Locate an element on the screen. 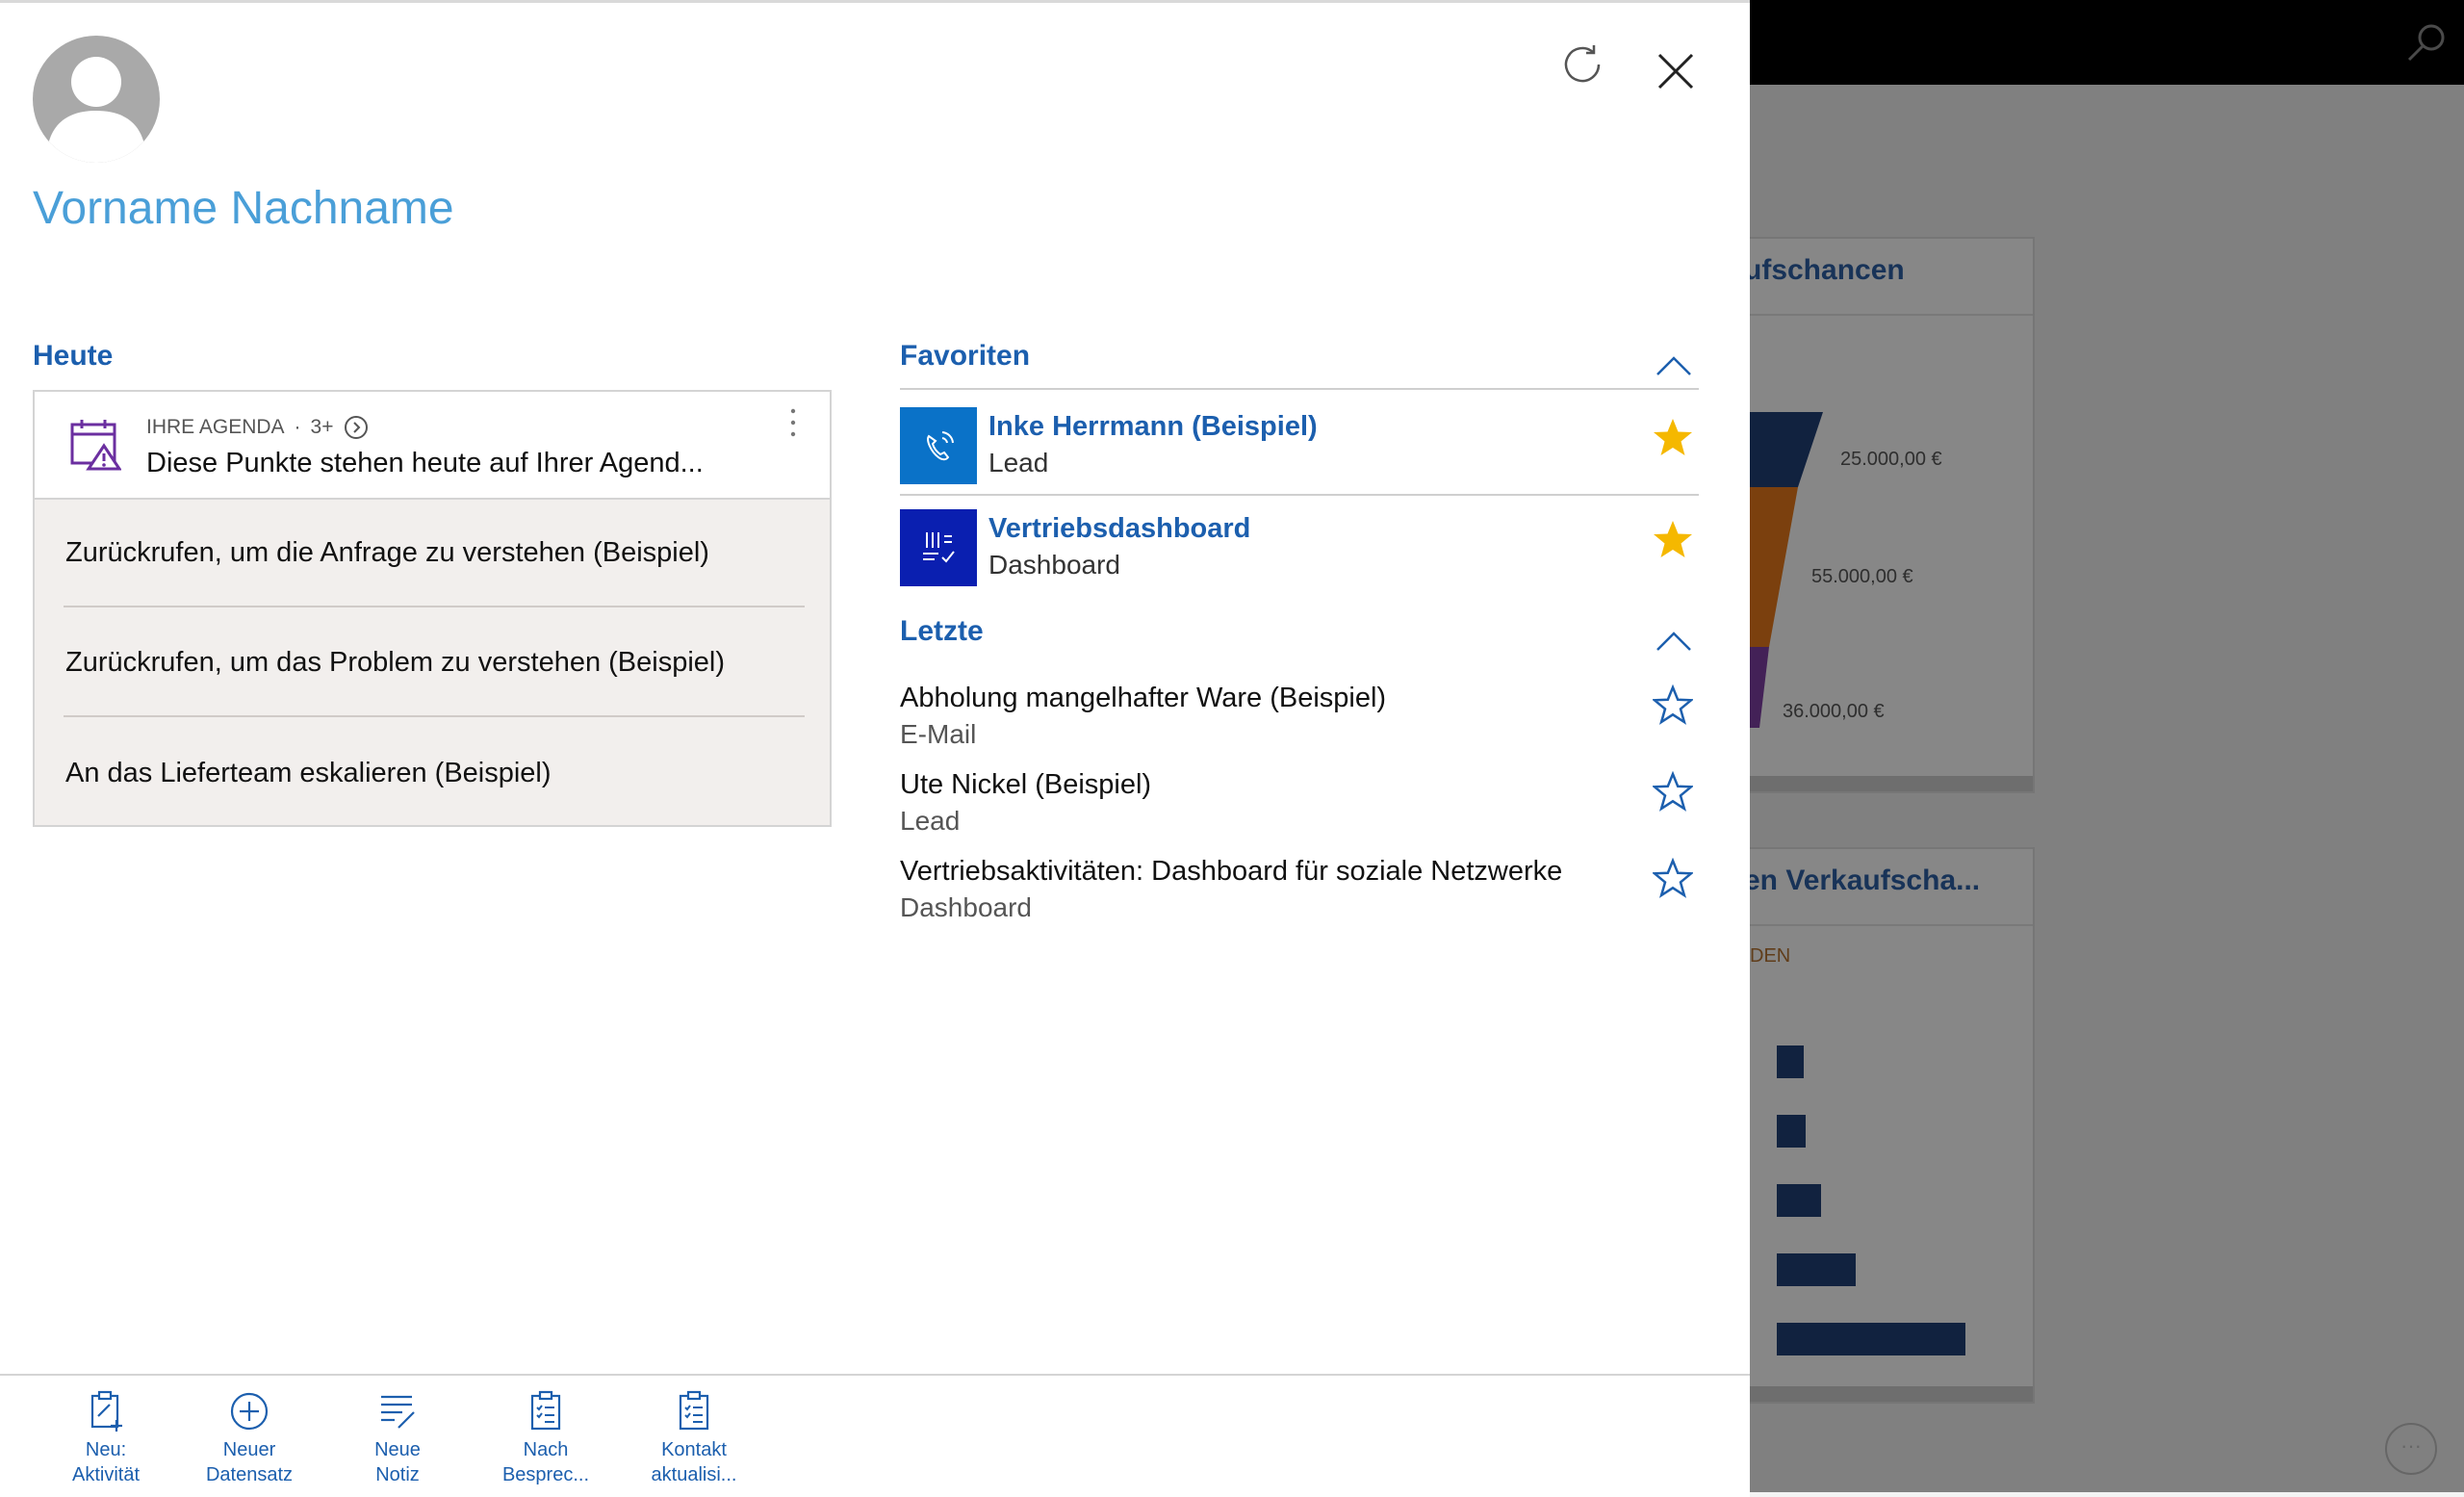 This screenshot has width=2464, height=1497. recent-item: Ute Nickel (Beispiel) Lead is located at coordinates (1299, 809).